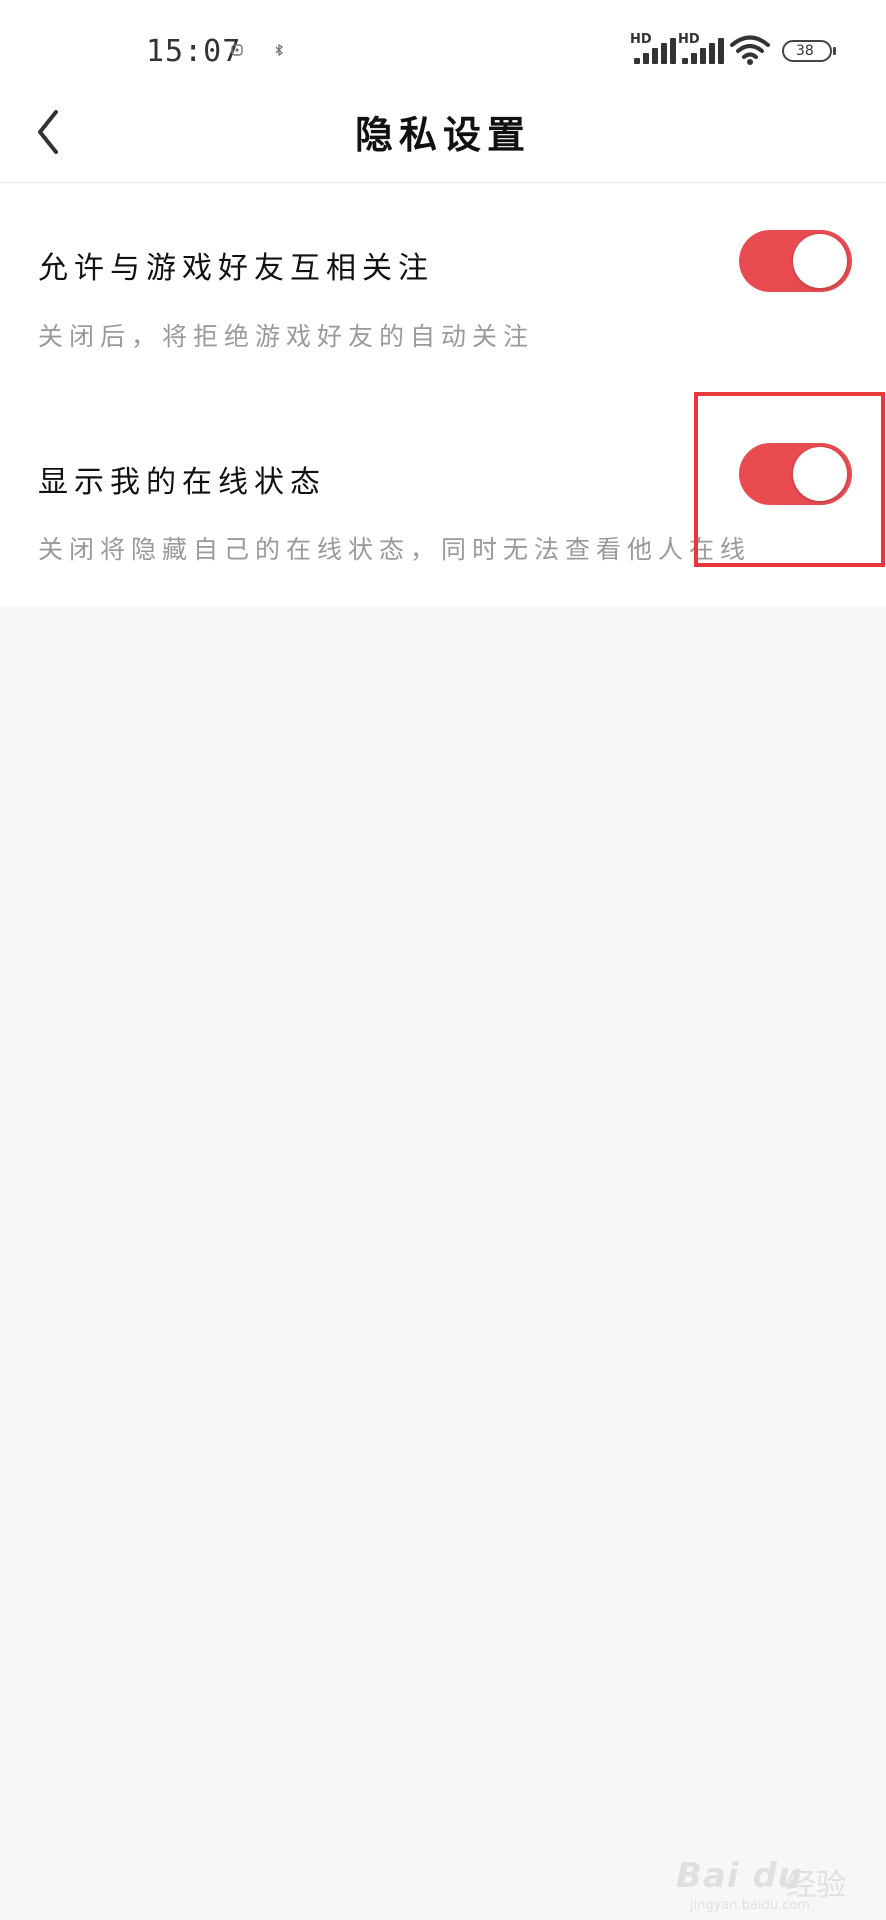 This screenshot has width=886, height=1920. I want to click on setting-title: 显示我的在线状态, so click(182, 482).